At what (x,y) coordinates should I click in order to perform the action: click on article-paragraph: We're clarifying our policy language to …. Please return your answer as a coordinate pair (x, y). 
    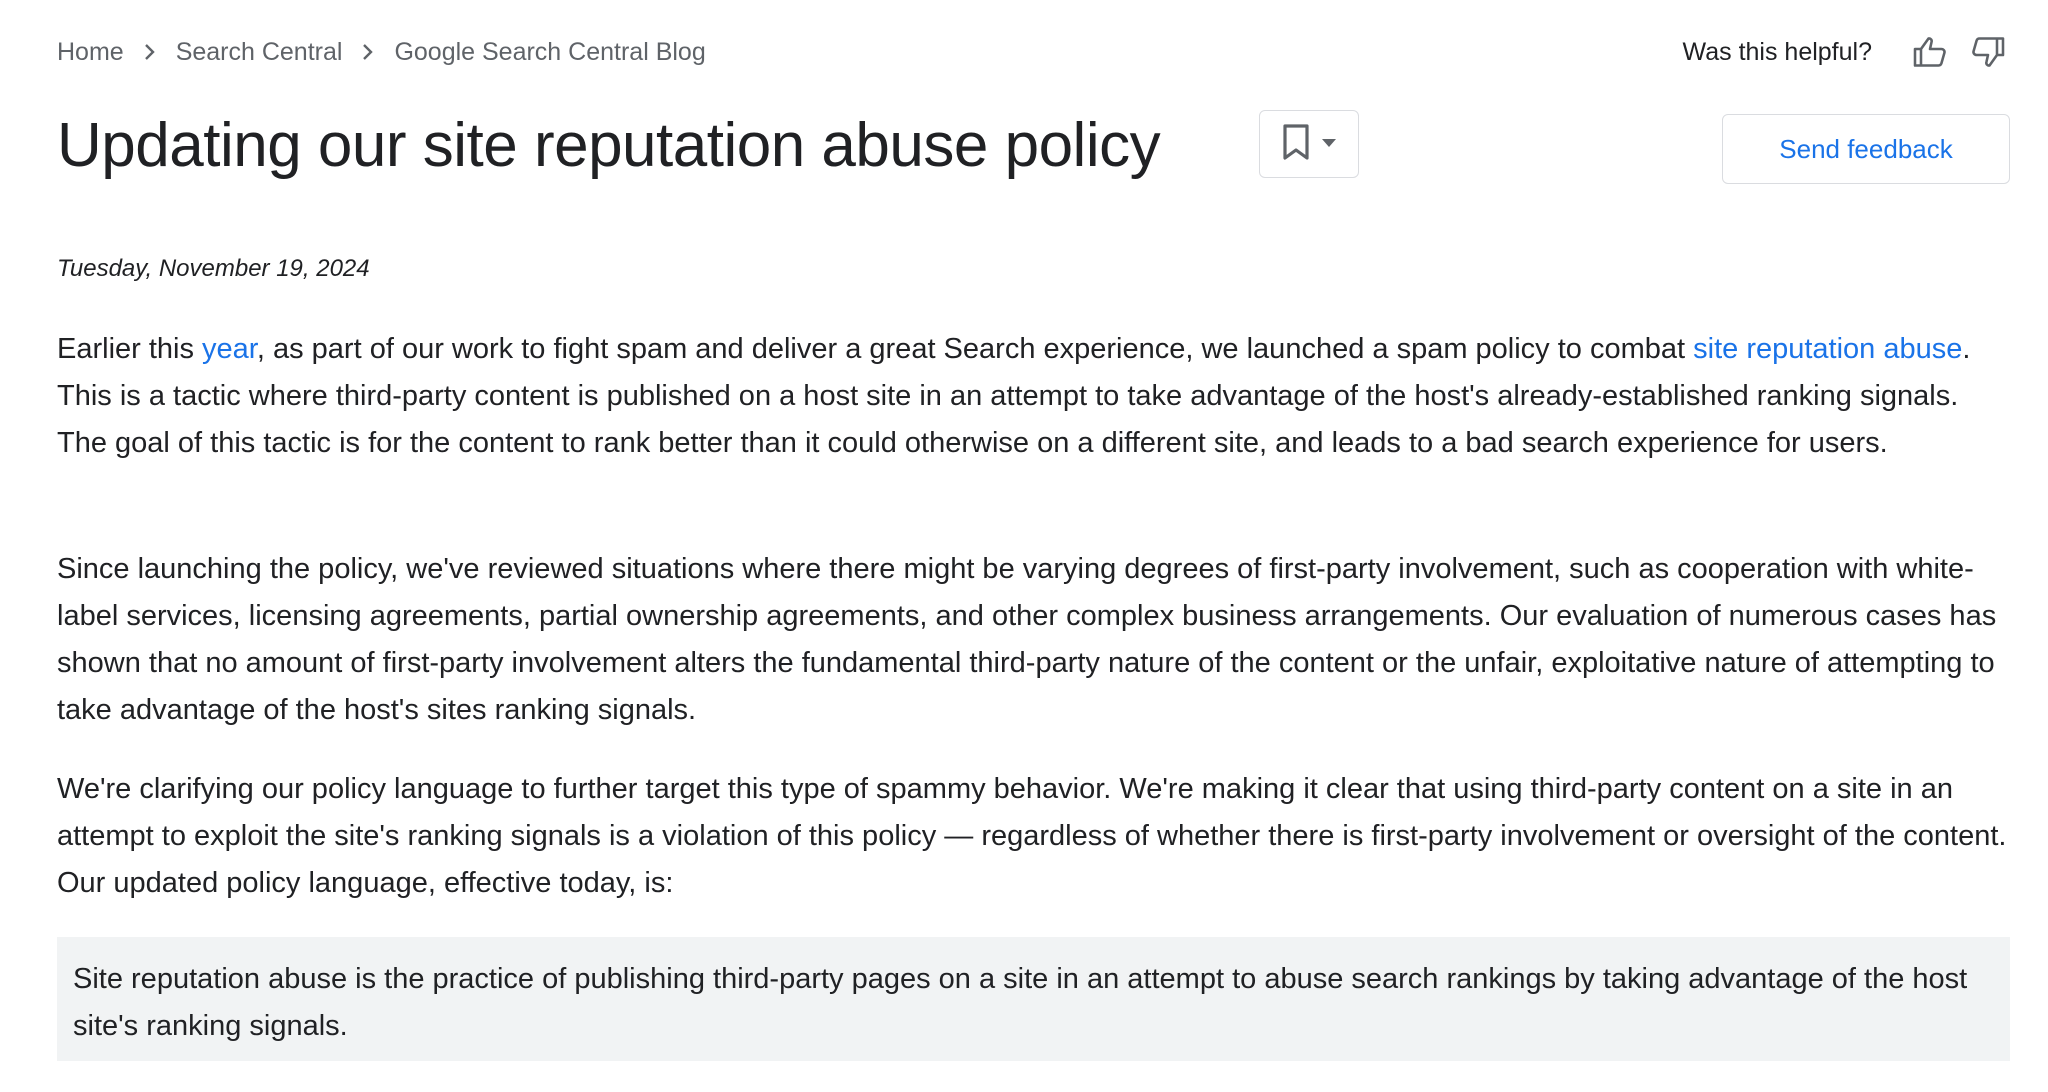
    Looking at the image, I should click on (1032, 836).